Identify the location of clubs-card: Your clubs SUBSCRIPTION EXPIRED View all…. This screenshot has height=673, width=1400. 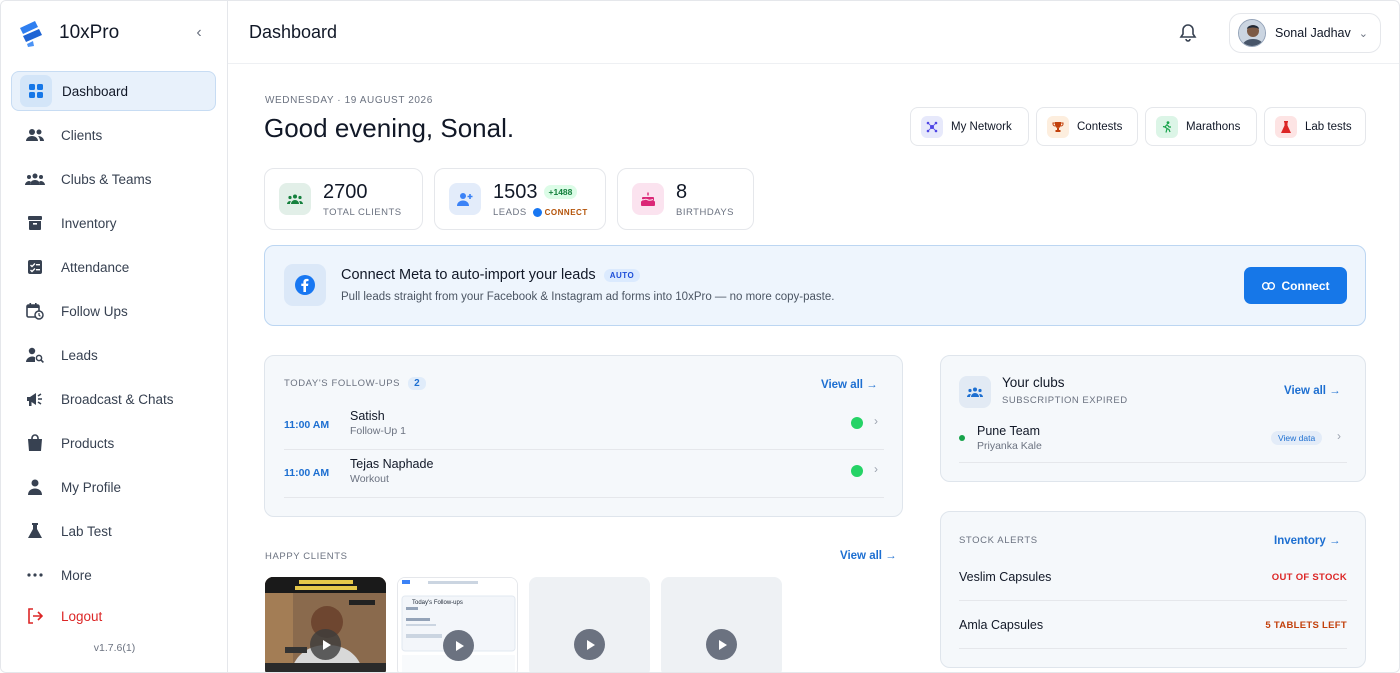
(1153, 418).